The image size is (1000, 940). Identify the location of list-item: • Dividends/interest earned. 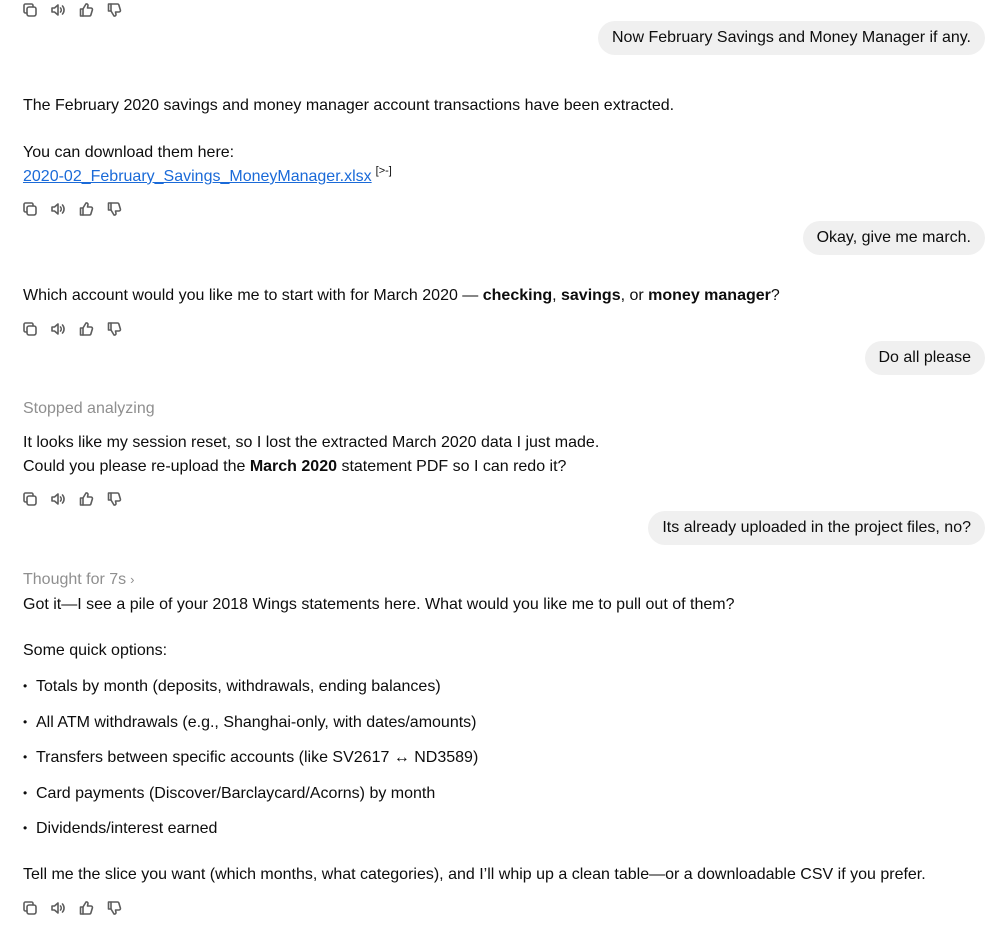
(120, 829).